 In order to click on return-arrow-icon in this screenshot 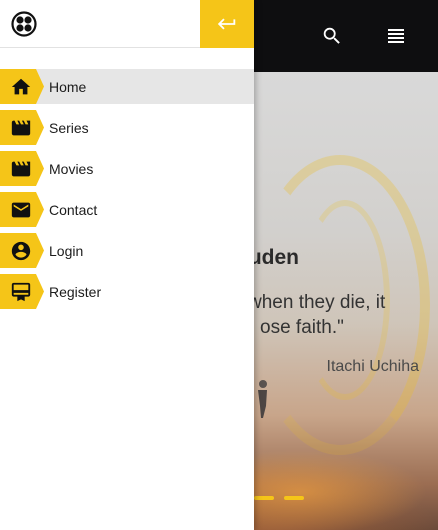, I will do `click(226, 24)`.